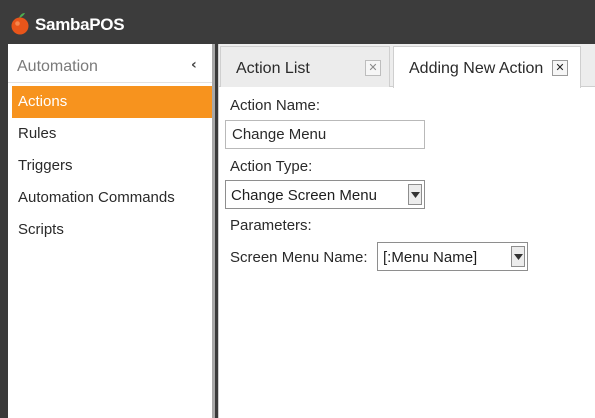 The image size is (595, 418). I want to click on action-name-label: Action Name:, so click(275, 105).